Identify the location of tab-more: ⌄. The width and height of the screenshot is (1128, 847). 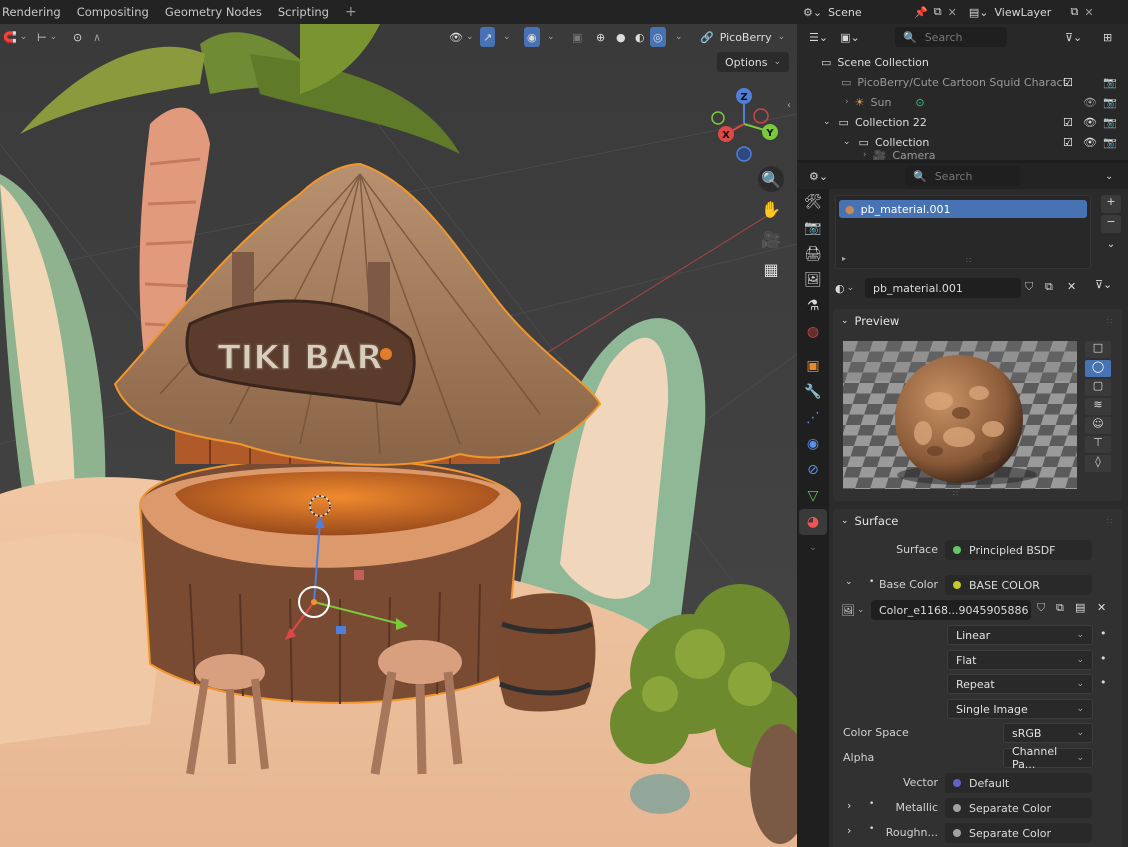
(813, 548).